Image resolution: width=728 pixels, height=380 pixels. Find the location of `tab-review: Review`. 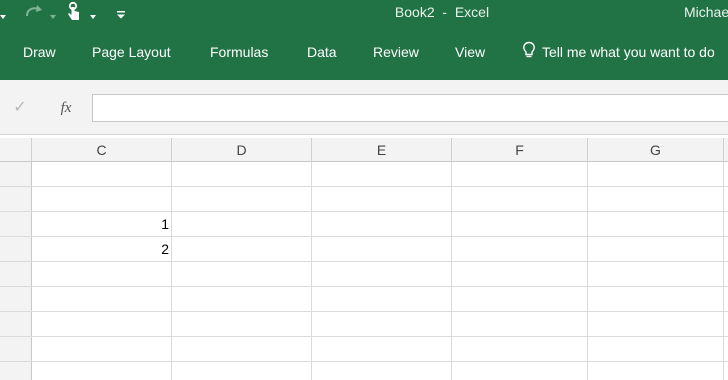

tab-review: Review is located at coordinates (396, 52).